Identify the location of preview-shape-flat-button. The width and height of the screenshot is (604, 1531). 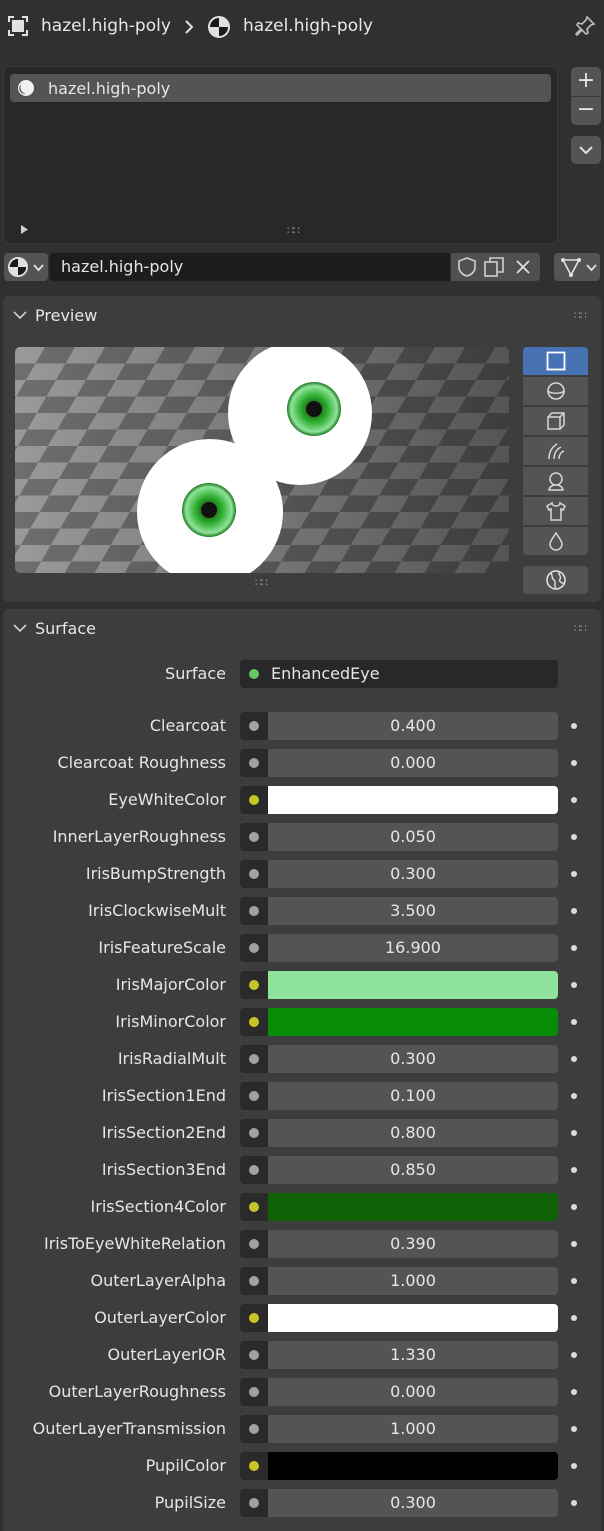
(555, 361).